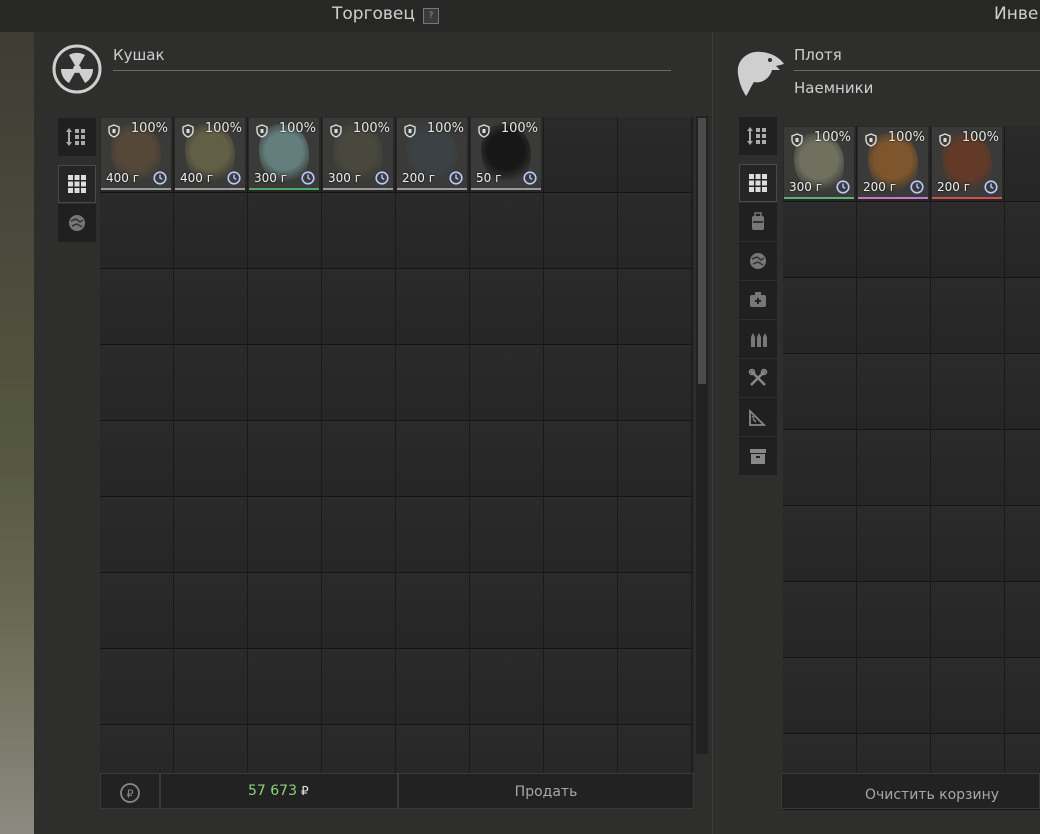 This screenshot has height=834, width=1040. I want to click on filter-ammo-button, so click(758, 339).